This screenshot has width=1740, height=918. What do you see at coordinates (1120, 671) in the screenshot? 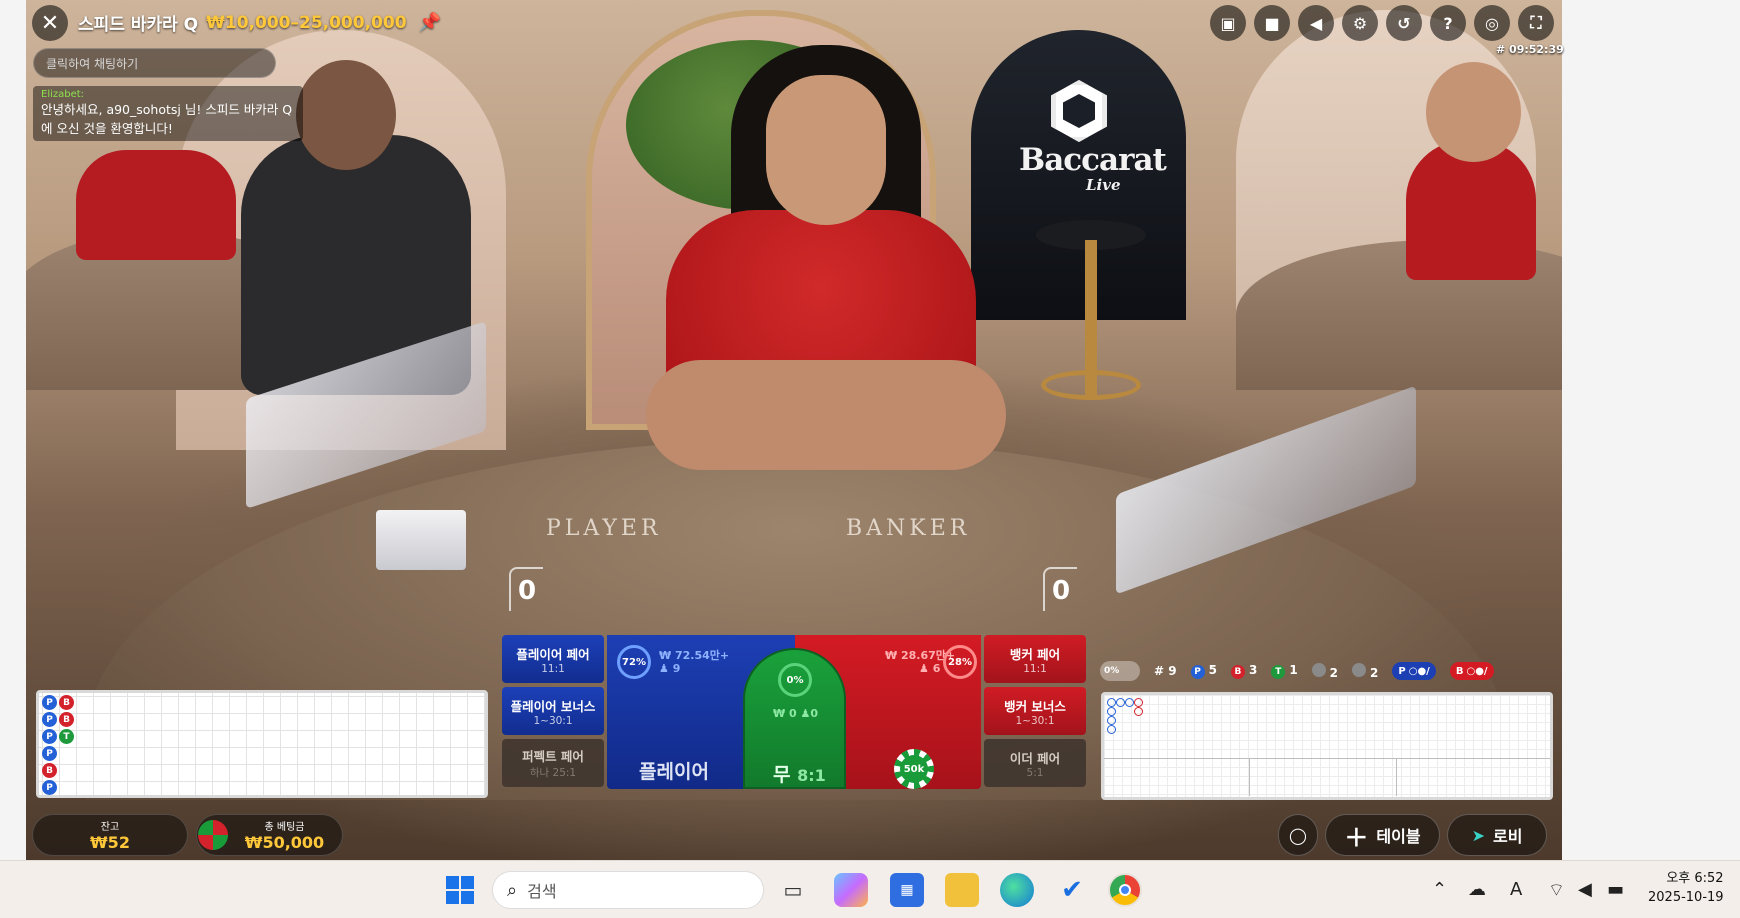
I see `road-toggle: 0%` at bounding box center [1120, 671].